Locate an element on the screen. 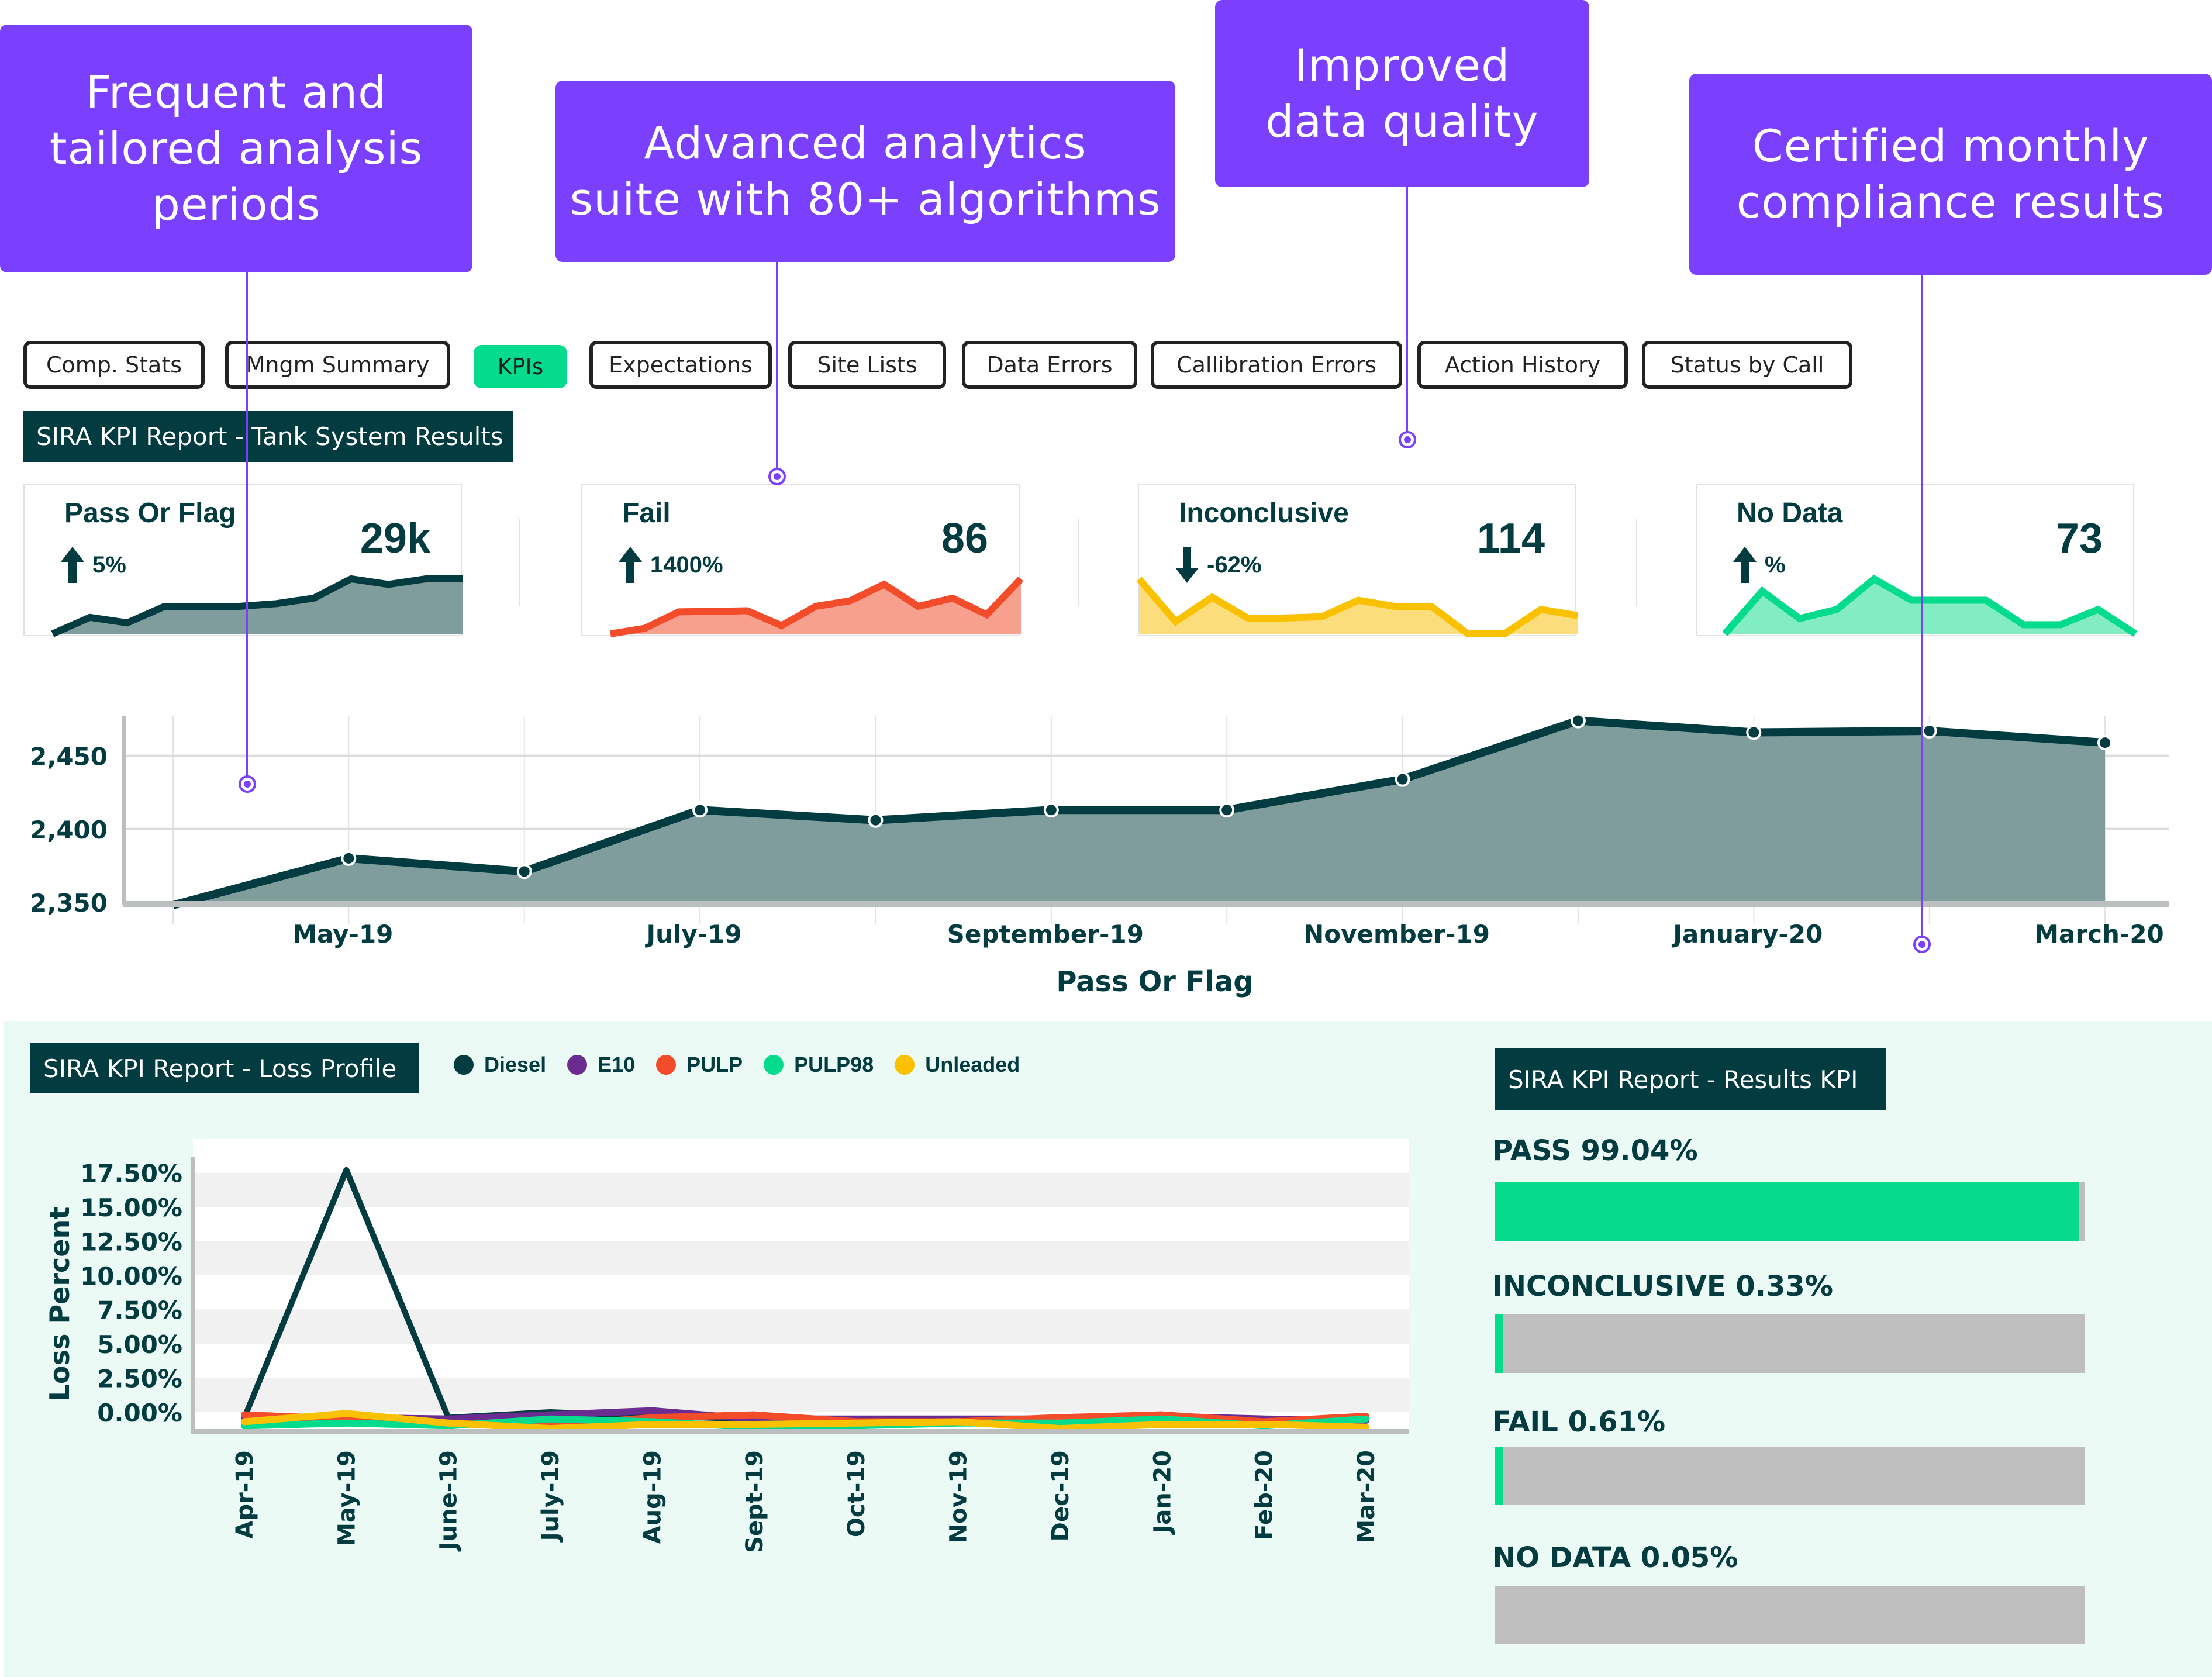 This screenshot has width=2212, height=1677. legend-label: PULP98 is located at coordinates (834, 1064).